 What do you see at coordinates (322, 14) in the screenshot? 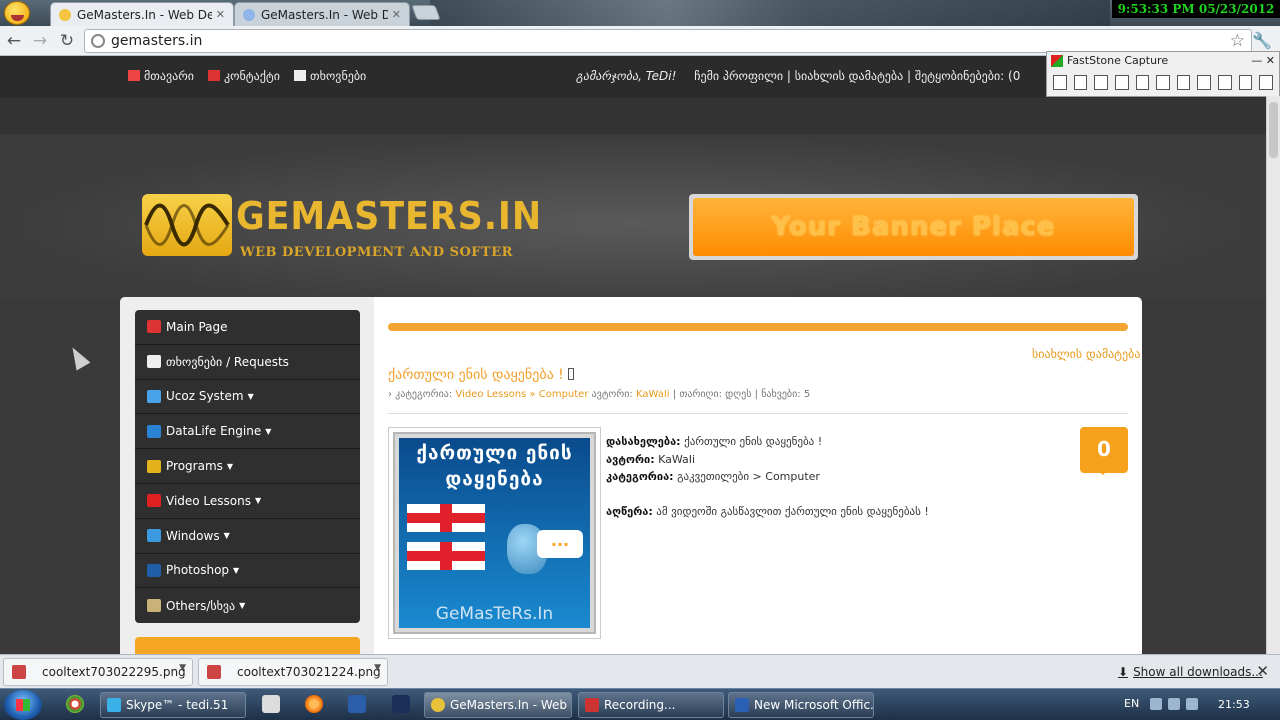
I see `browser-tab: GeMasters.In - Web Develop ✕` at bounding box center [322, 14].